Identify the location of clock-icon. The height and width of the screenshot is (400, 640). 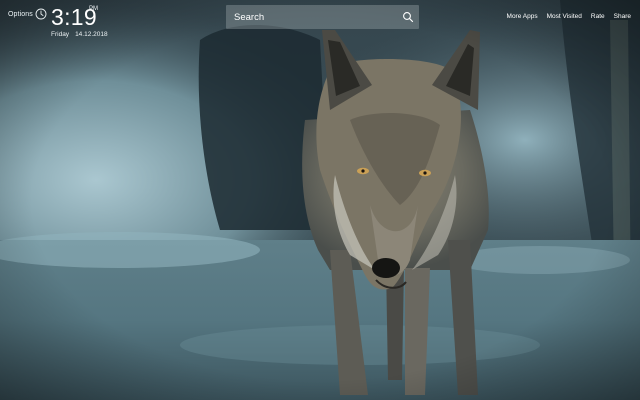
(41, 14).